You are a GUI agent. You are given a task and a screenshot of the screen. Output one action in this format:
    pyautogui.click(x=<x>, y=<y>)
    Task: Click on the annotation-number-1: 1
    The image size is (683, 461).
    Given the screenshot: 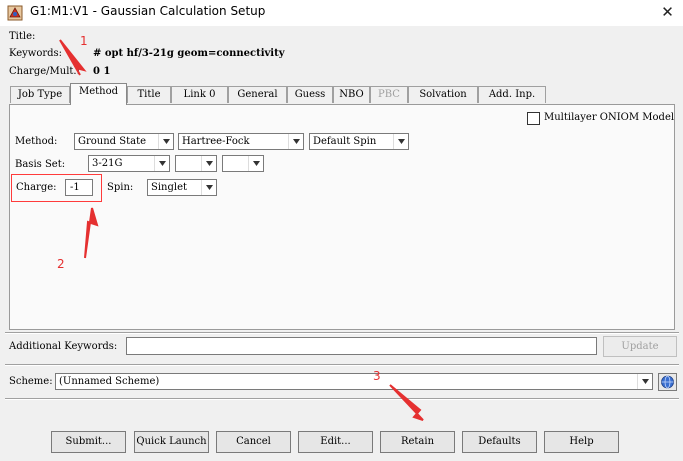 What is the action you would take?
    pyautogui.click(x=84, y=41)
    